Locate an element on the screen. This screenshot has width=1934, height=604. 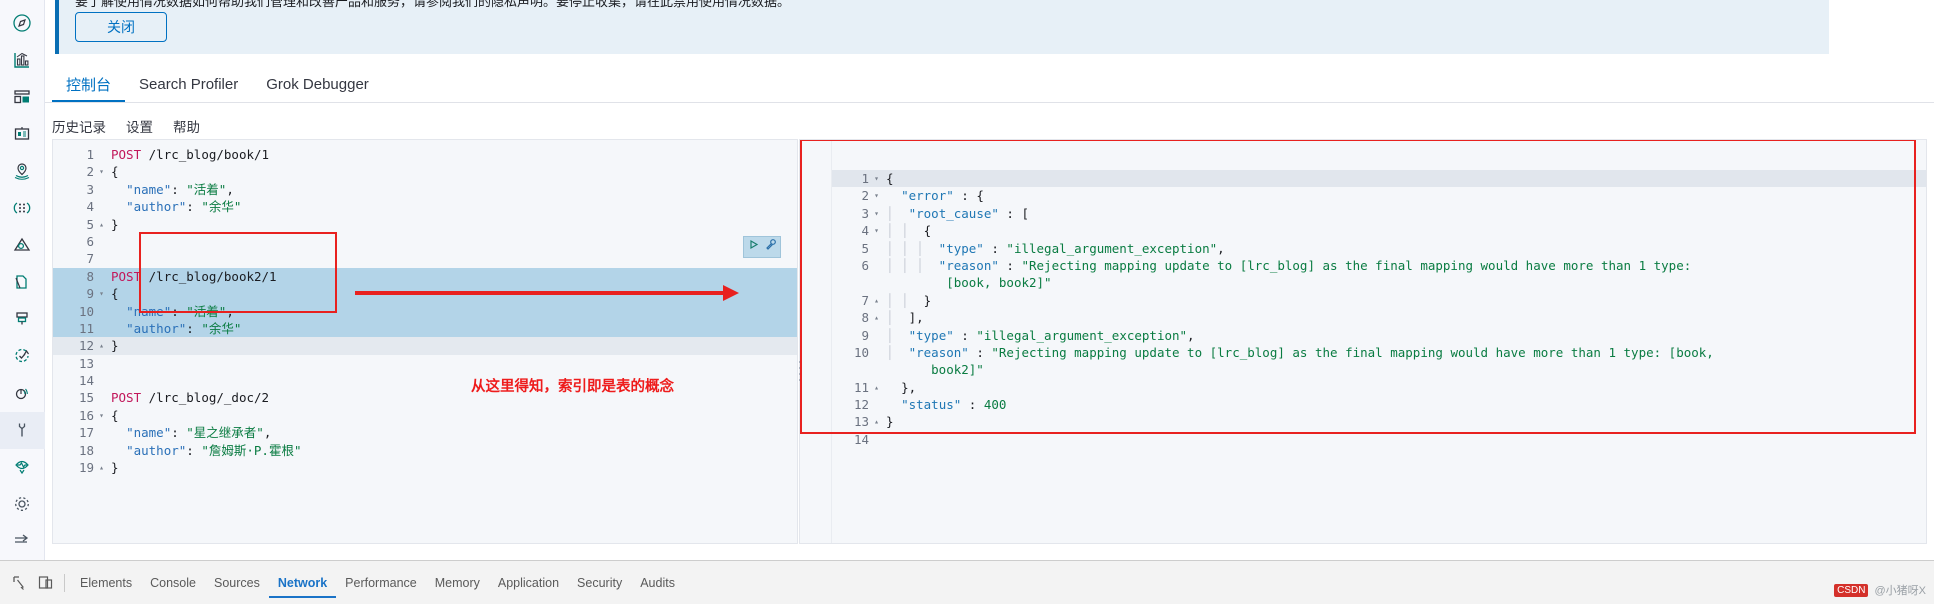
sidebar-item-monitoring is located at coordinates (22, 467).